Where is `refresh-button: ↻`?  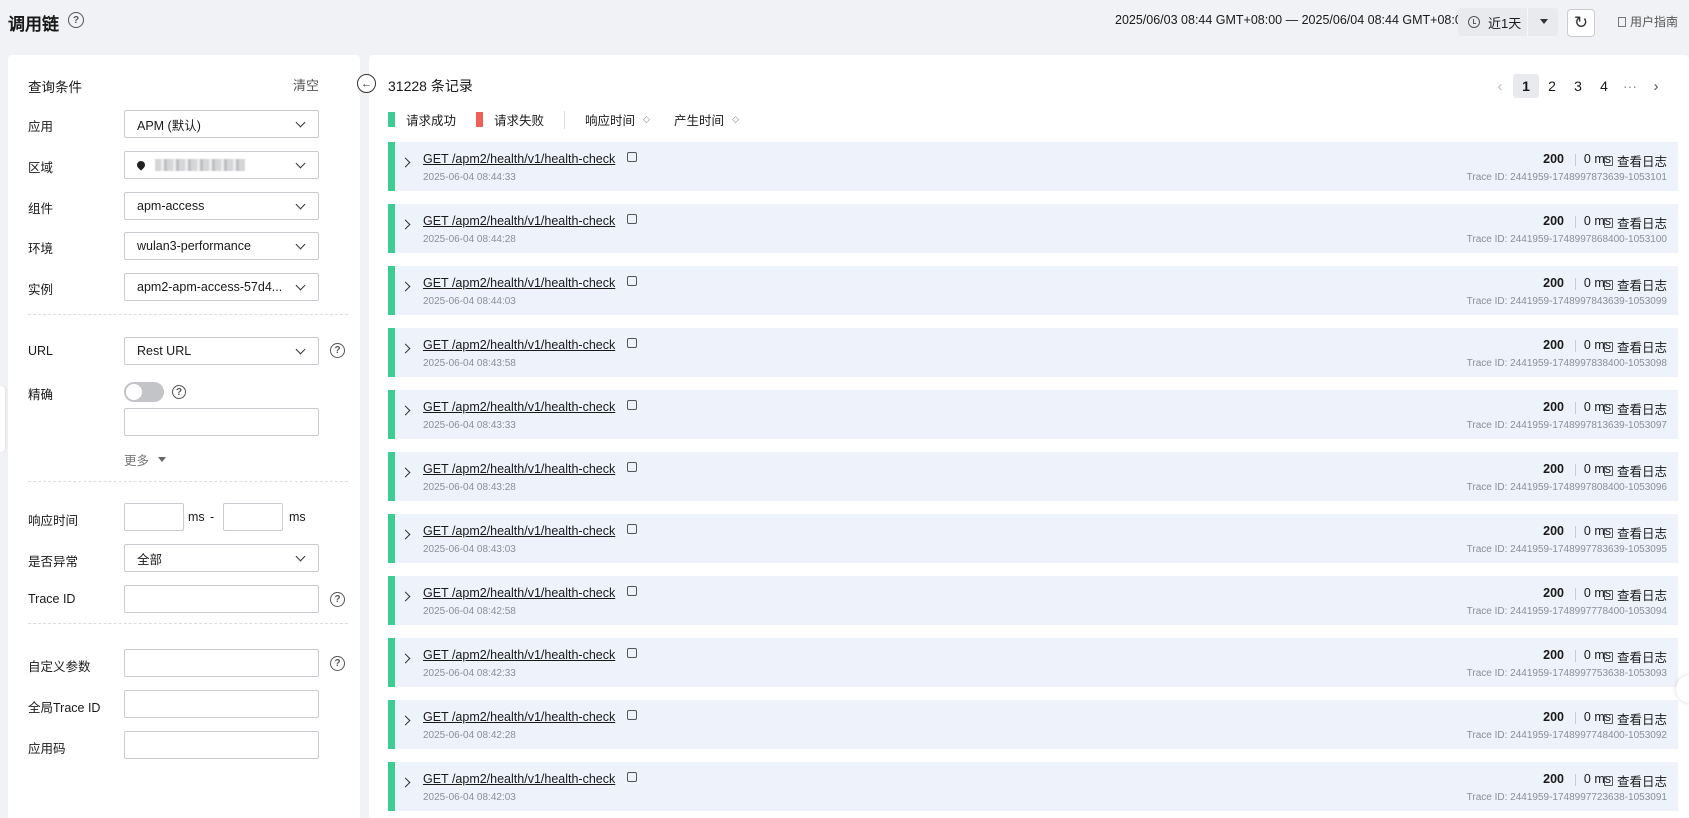 refresh-button: ↻ is located at coordinates (1581, 23).